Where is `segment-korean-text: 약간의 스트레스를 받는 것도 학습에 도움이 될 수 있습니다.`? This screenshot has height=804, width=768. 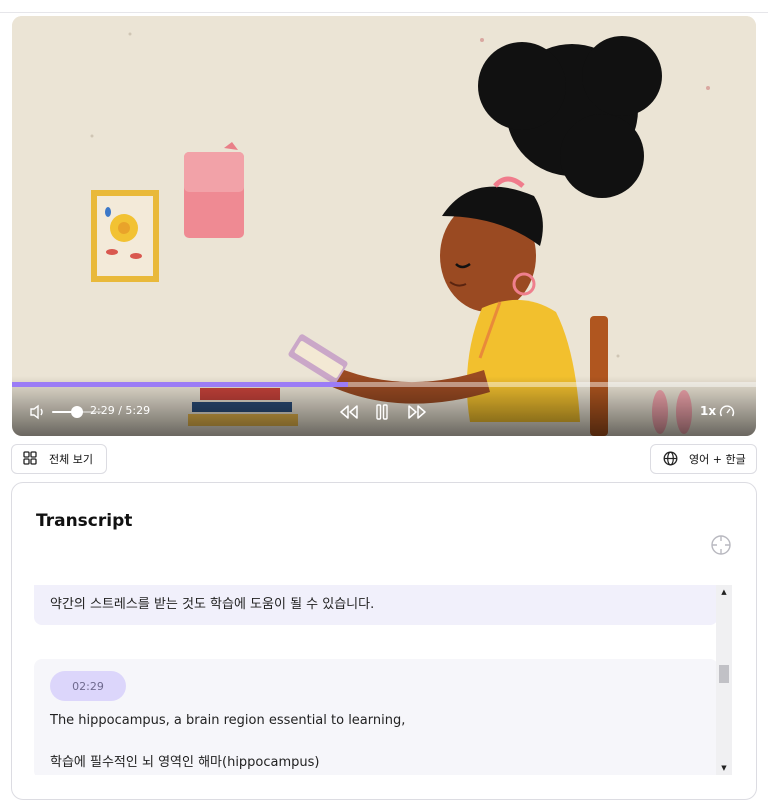 segment-korean-text: 약간의 스트레스를 받는 것도 학습에 도움이 될 수 있습니다. is located at coordinates (212, 604).